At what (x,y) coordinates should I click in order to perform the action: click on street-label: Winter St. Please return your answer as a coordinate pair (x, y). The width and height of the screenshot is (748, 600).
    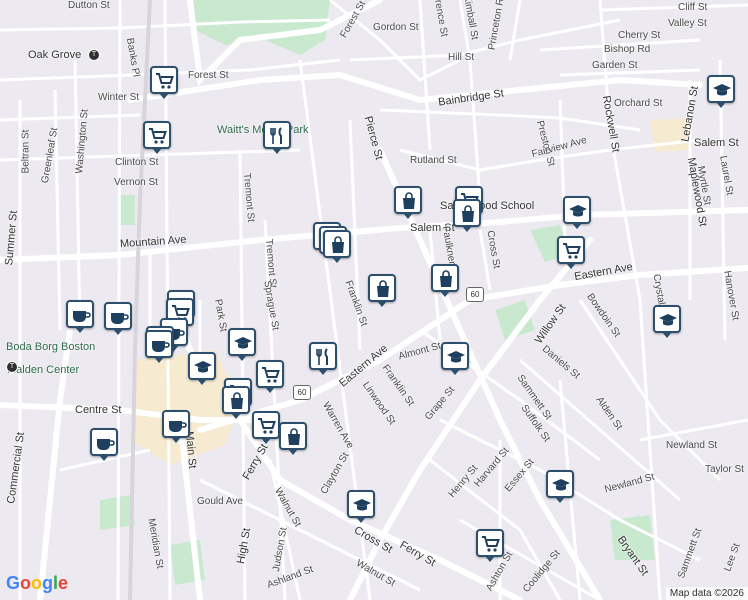
    Looking at the image, I should click on (119, 97).